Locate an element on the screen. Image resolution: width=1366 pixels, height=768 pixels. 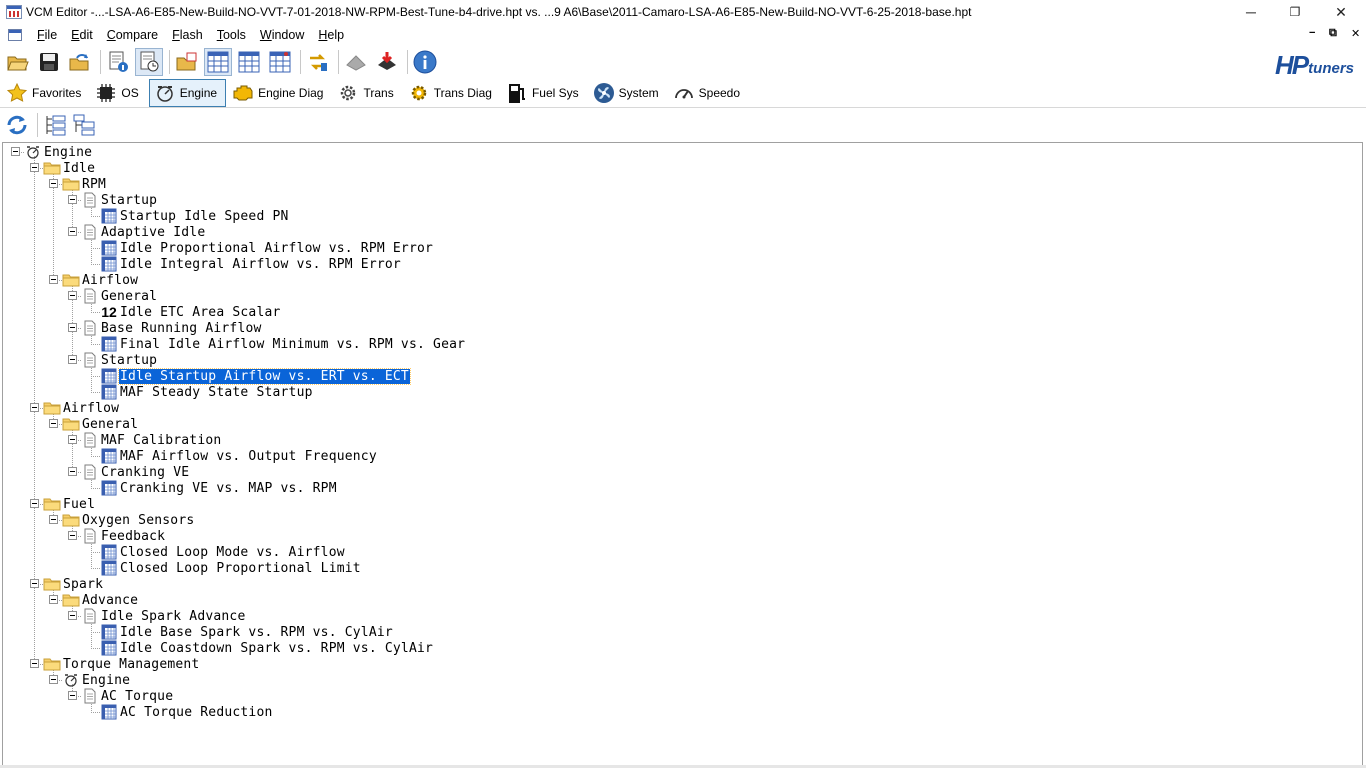
menu-flash: Flash is located at coordinates (187, 35).